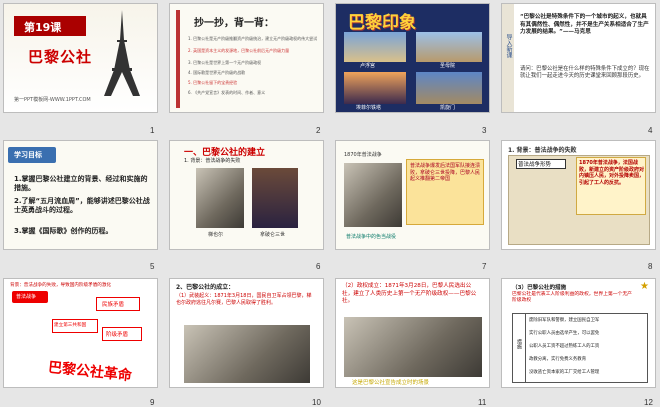  Describe the element at coordinates (234, 23) in the screenshot. I see `slide-heading: 抄一抄，背一背：` at that location.